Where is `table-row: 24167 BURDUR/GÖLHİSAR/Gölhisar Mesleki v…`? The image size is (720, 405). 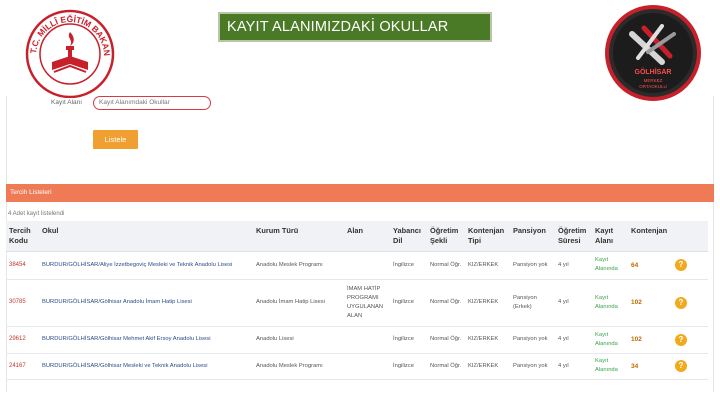 table-row: 24167 BURDUR/GÖLHİSAR/Gölhisar Mesleki v… is located at coordinates (357, 366).